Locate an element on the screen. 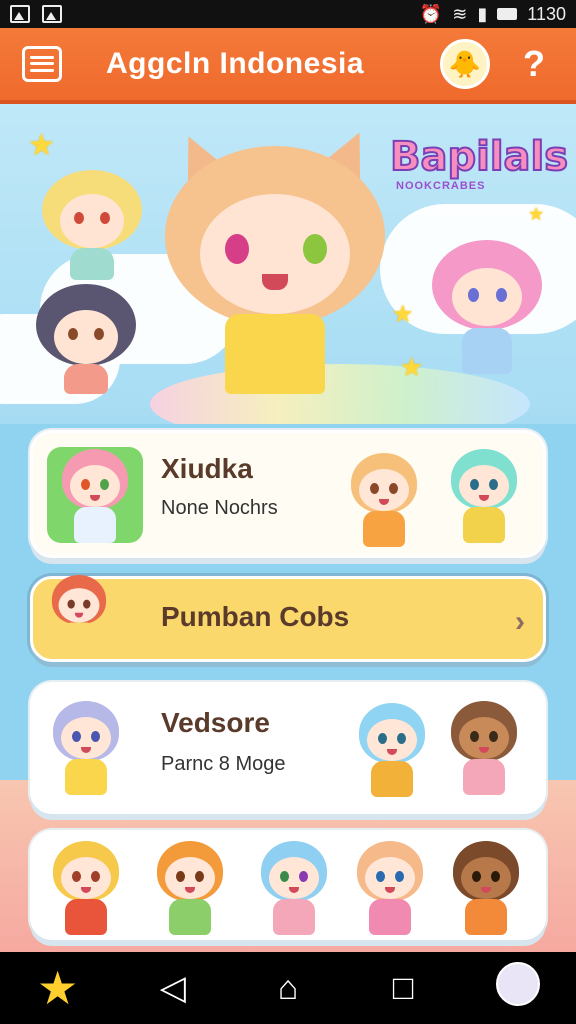 The width and height of the screenshot is (576, 1024). signal-icon: ▮ is located at coordinates (482, 13).